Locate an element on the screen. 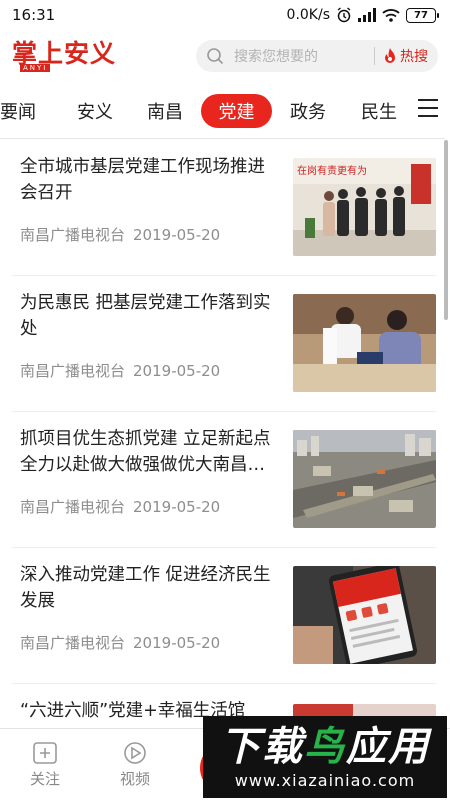 This screenshot has height=800, width=450. alarm-icon is located at coordinates (344, 15).